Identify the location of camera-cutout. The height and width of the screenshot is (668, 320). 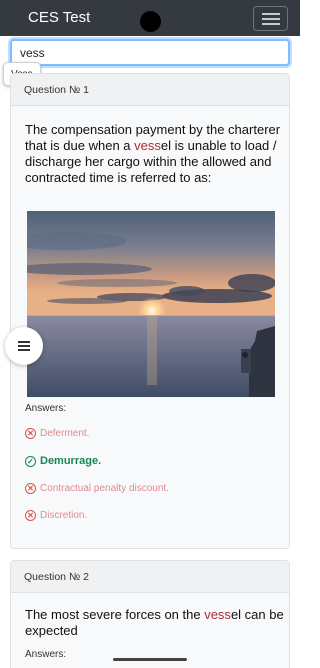
(150, 21).